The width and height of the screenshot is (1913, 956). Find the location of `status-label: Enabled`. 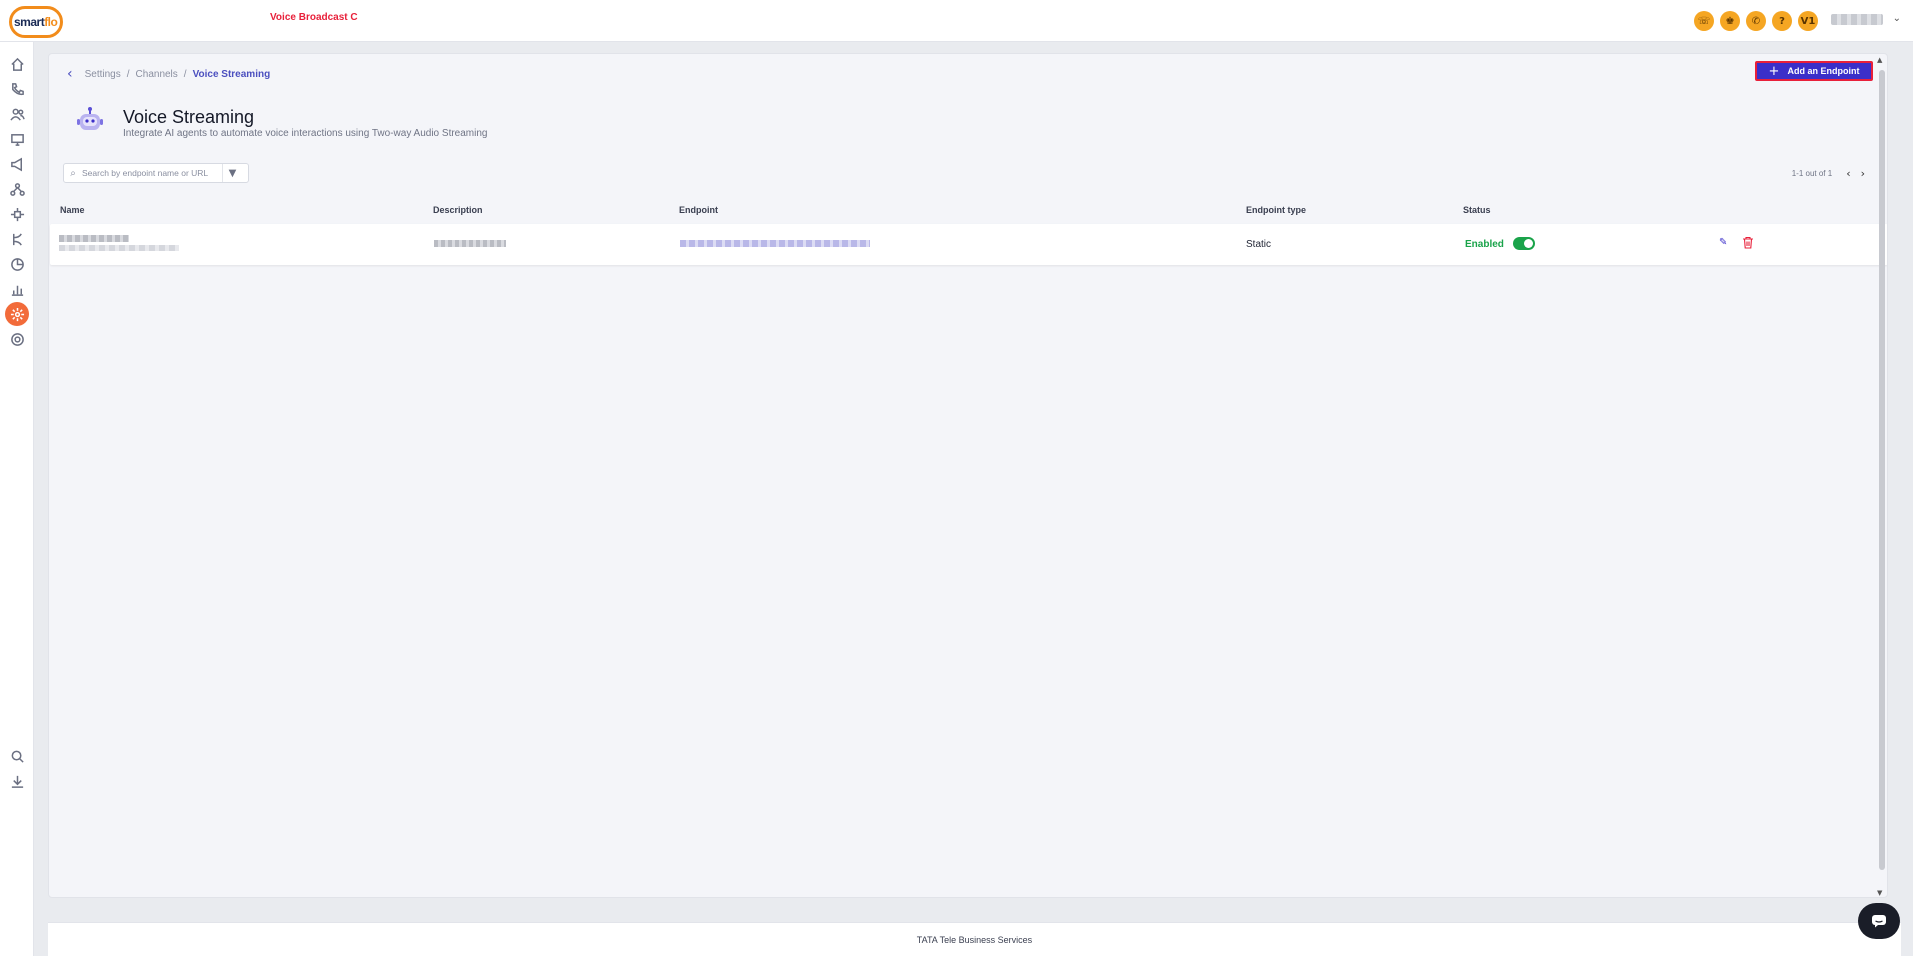

status-label: Enabled is located at coordinates (1484, 244).